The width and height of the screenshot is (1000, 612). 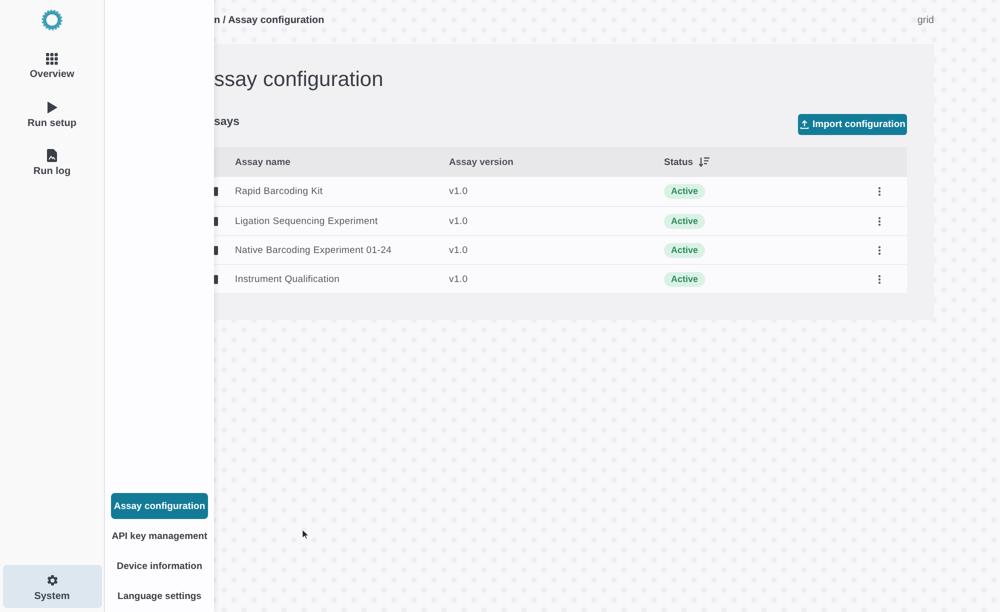 I want to click on nav-item: Overview, so click(x=52, y=76).